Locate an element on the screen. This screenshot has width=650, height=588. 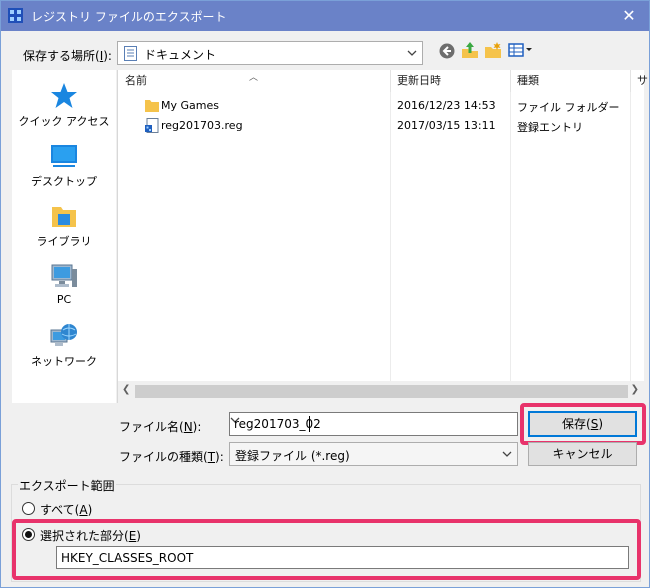
view-menu-icon is located at coordinates (520, 50).